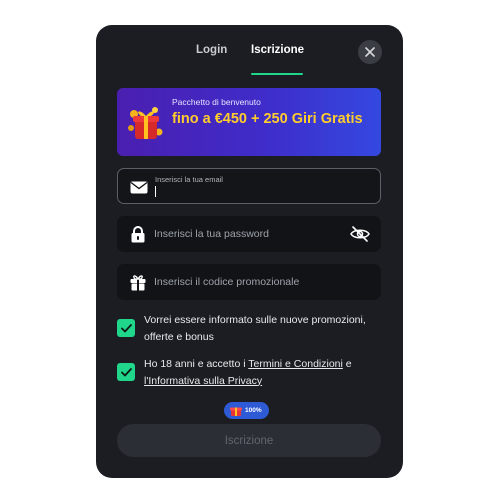 This screenshot has height=500, width=500. I want to click on email-field: Inserisci la tua email, so click(249, 186).